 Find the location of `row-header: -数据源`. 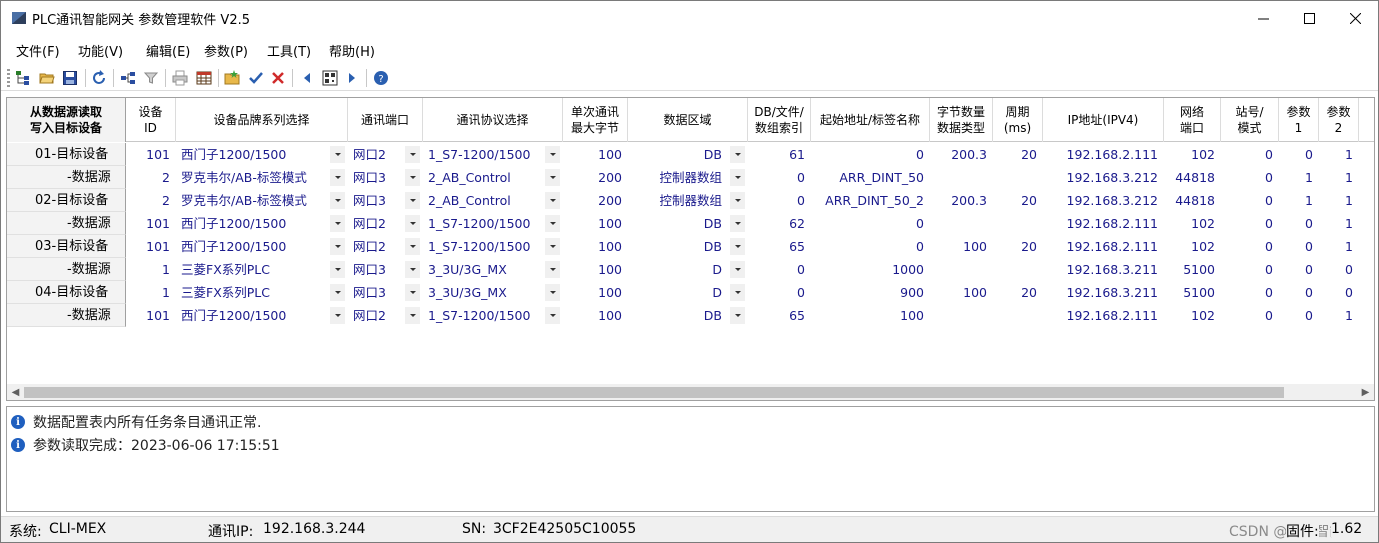

row-header: -数据源 is located at coordinates (66, 223).